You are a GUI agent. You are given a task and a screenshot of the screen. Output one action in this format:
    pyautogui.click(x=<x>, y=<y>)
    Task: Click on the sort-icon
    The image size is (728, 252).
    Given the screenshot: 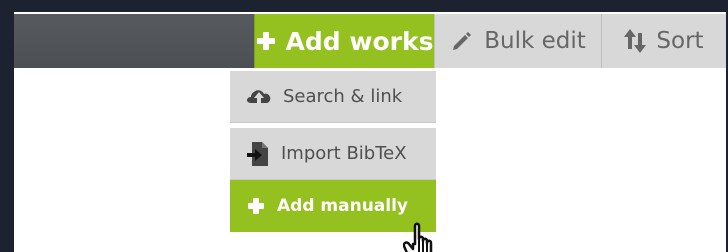 What is the action you would take?
    pyautogui.click(x=635, y=41)
    